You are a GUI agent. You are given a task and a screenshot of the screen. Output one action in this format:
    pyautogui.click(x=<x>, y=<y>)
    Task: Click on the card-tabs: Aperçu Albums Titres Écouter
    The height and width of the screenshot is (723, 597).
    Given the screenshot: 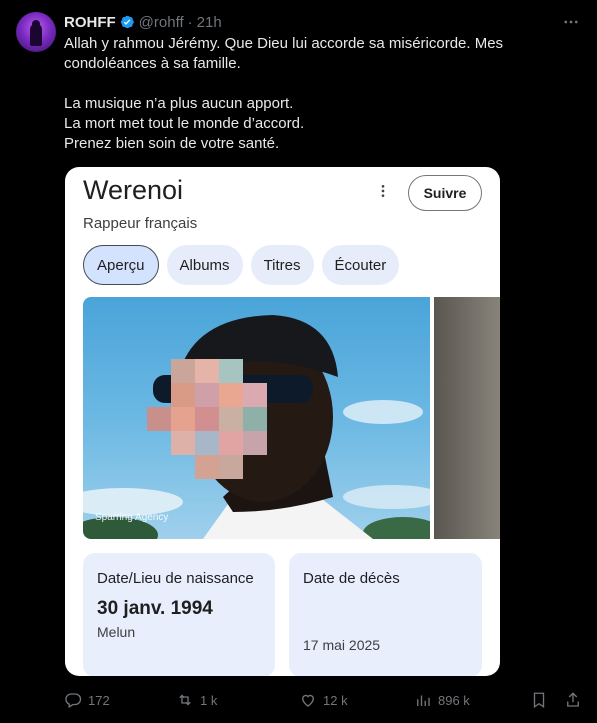 What is the action you would take?
    pyautogui.click(x=241, y=265)
    